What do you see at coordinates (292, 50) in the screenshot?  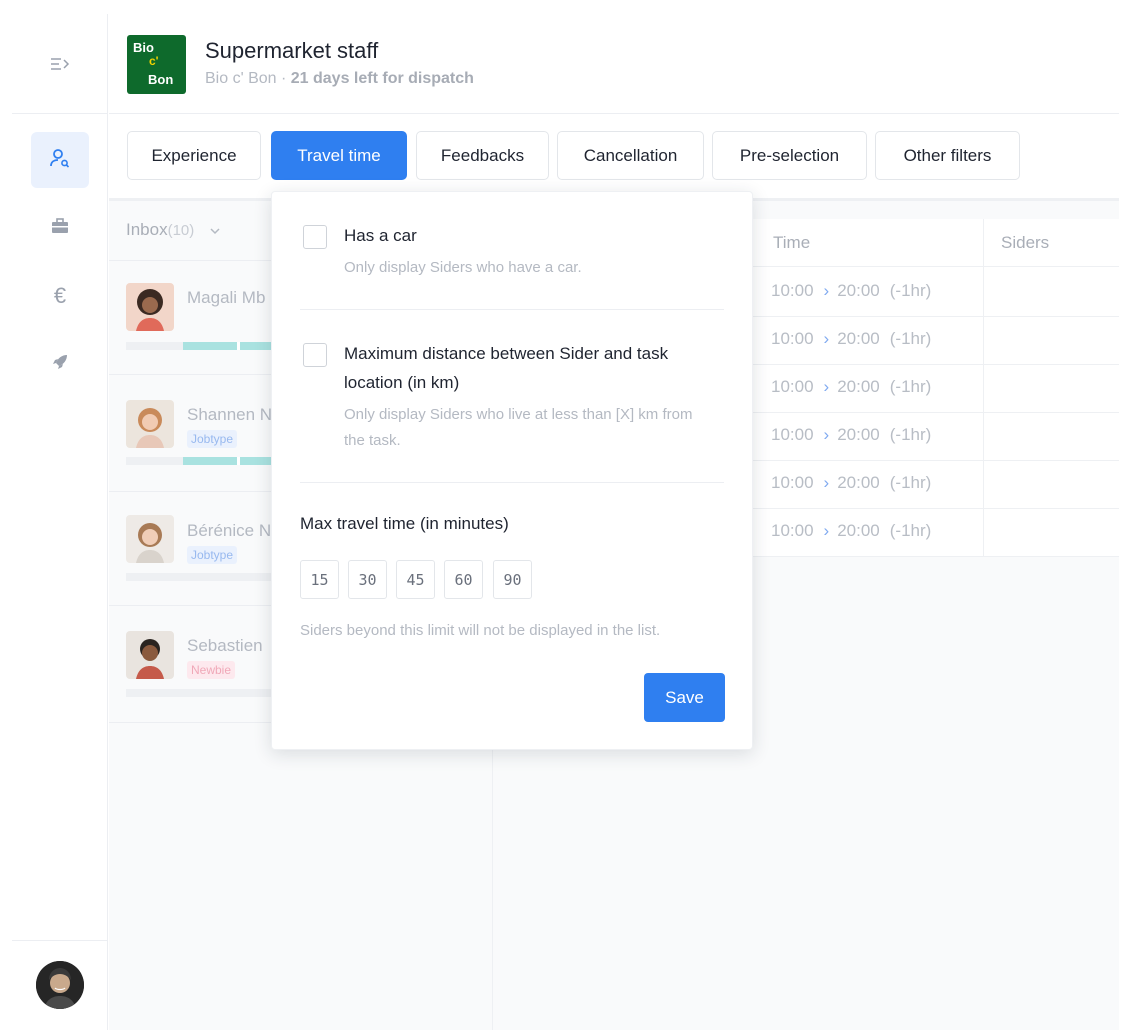 I see `page-title: Supermarket staff` at bounding box center [292, 50].